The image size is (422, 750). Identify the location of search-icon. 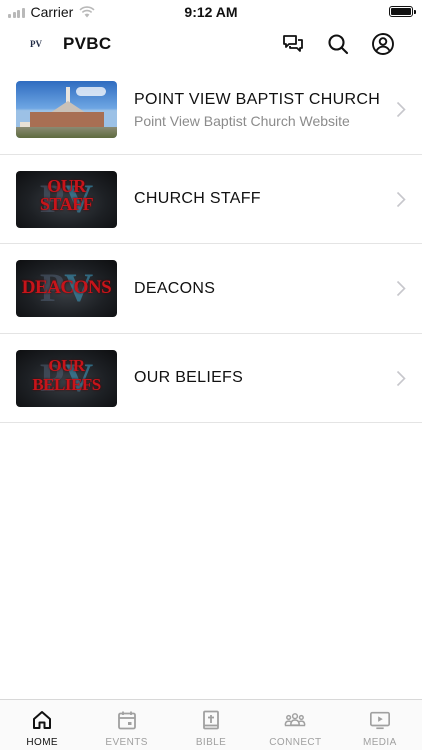
(338, 44).